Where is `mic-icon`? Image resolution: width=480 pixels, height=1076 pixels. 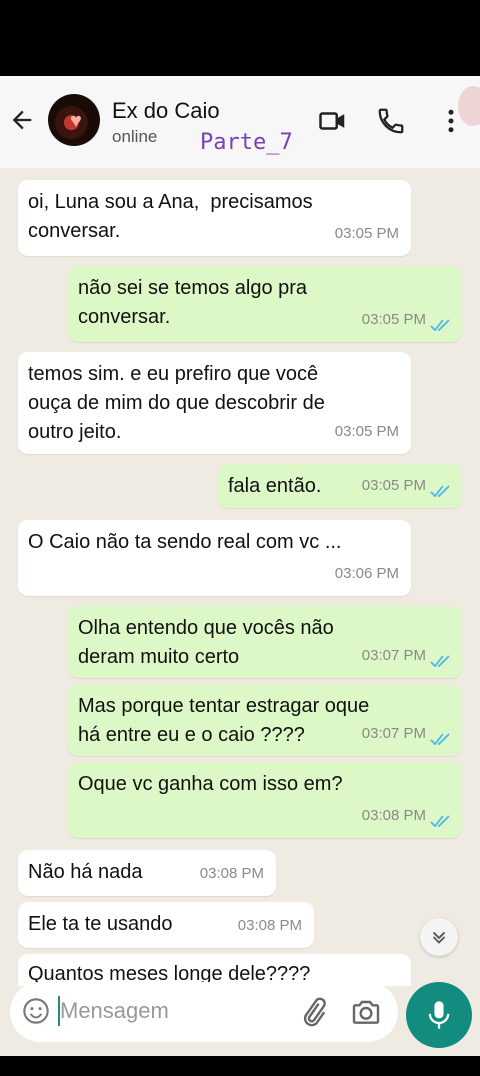
mic-icon is located at coordinates (439, 1015).